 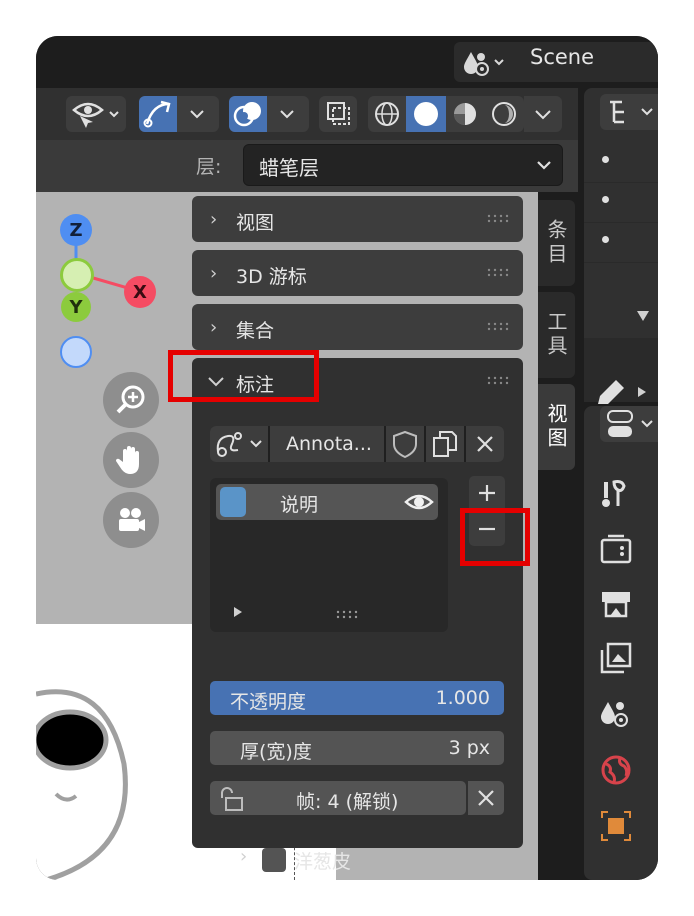 I want to click on thickness-value: 3 px, so click(x=469, y=748).